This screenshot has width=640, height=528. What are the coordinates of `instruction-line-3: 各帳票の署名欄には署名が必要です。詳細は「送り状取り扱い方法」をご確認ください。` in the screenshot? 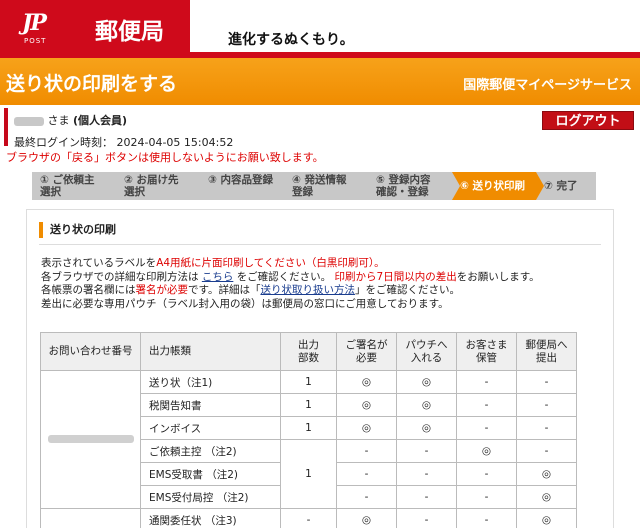 It's located at (327, 291).